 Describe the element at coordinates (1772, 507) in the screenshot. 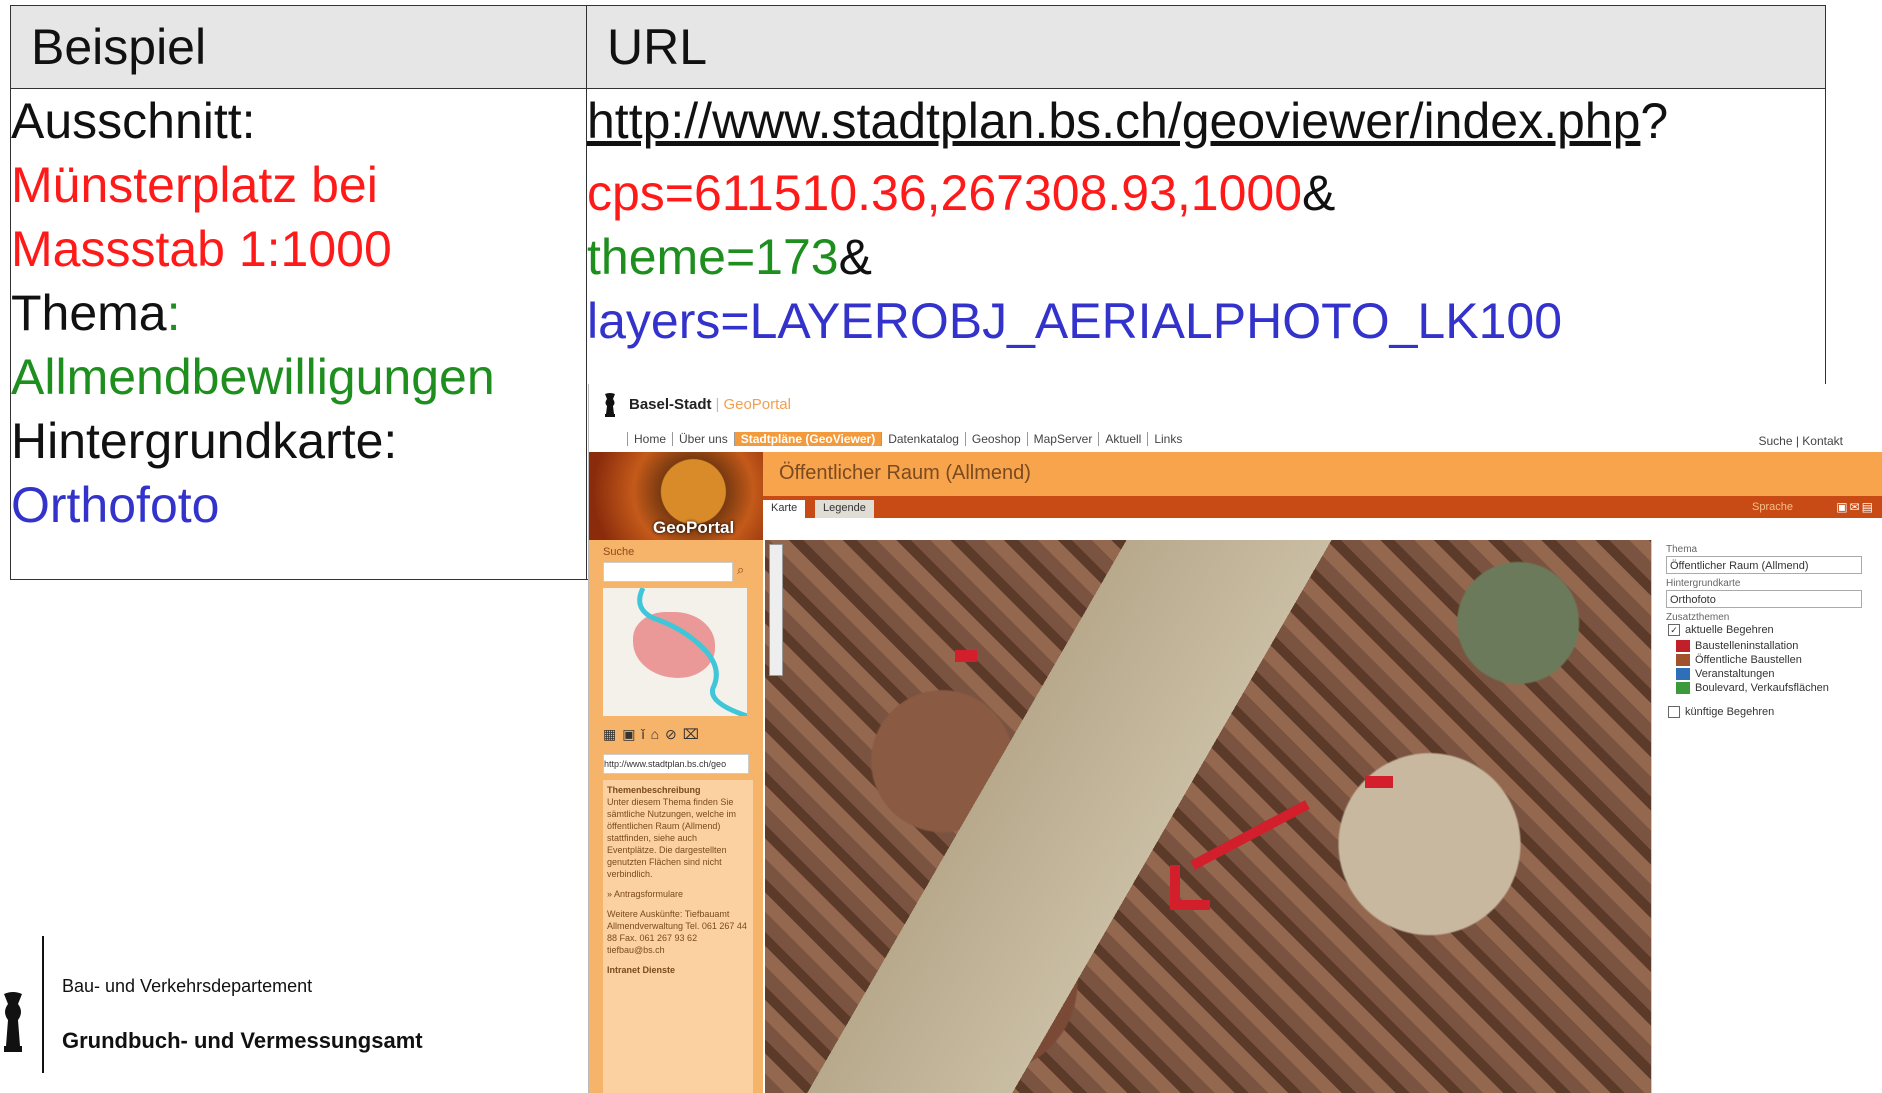

I see `sprache-link: Sprache` at that location.